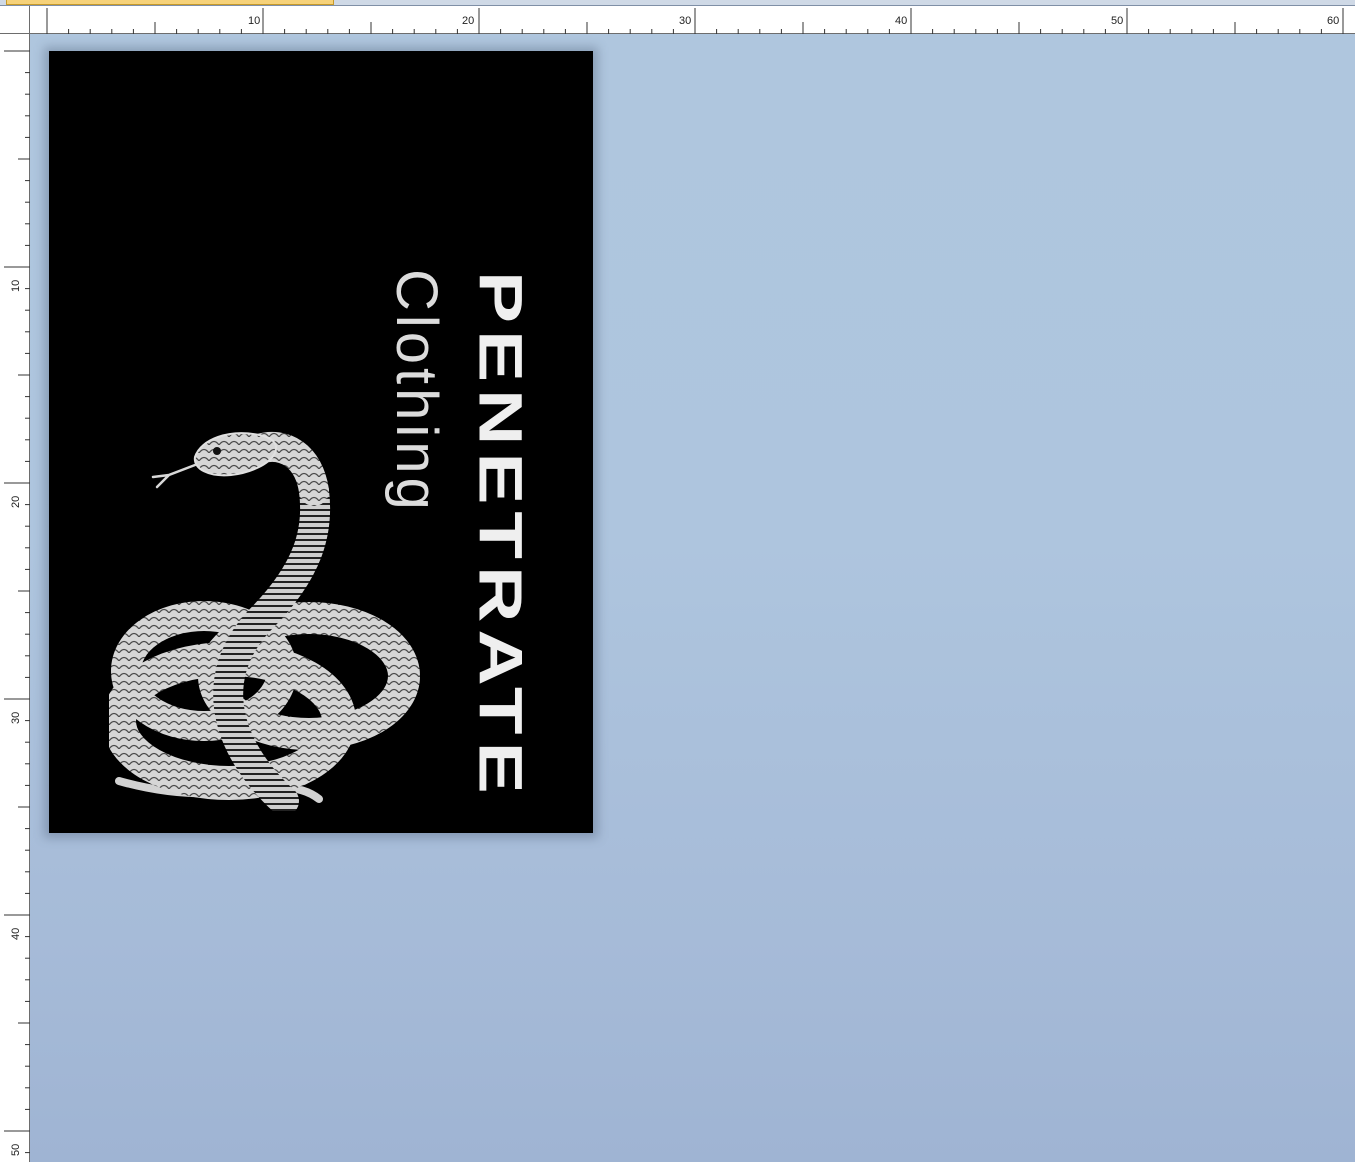 This screenshot has height=1162, width=1355. I want to click on horizontal-ruler-scale: 10 20 30 40 50 60, so click(695, 21).